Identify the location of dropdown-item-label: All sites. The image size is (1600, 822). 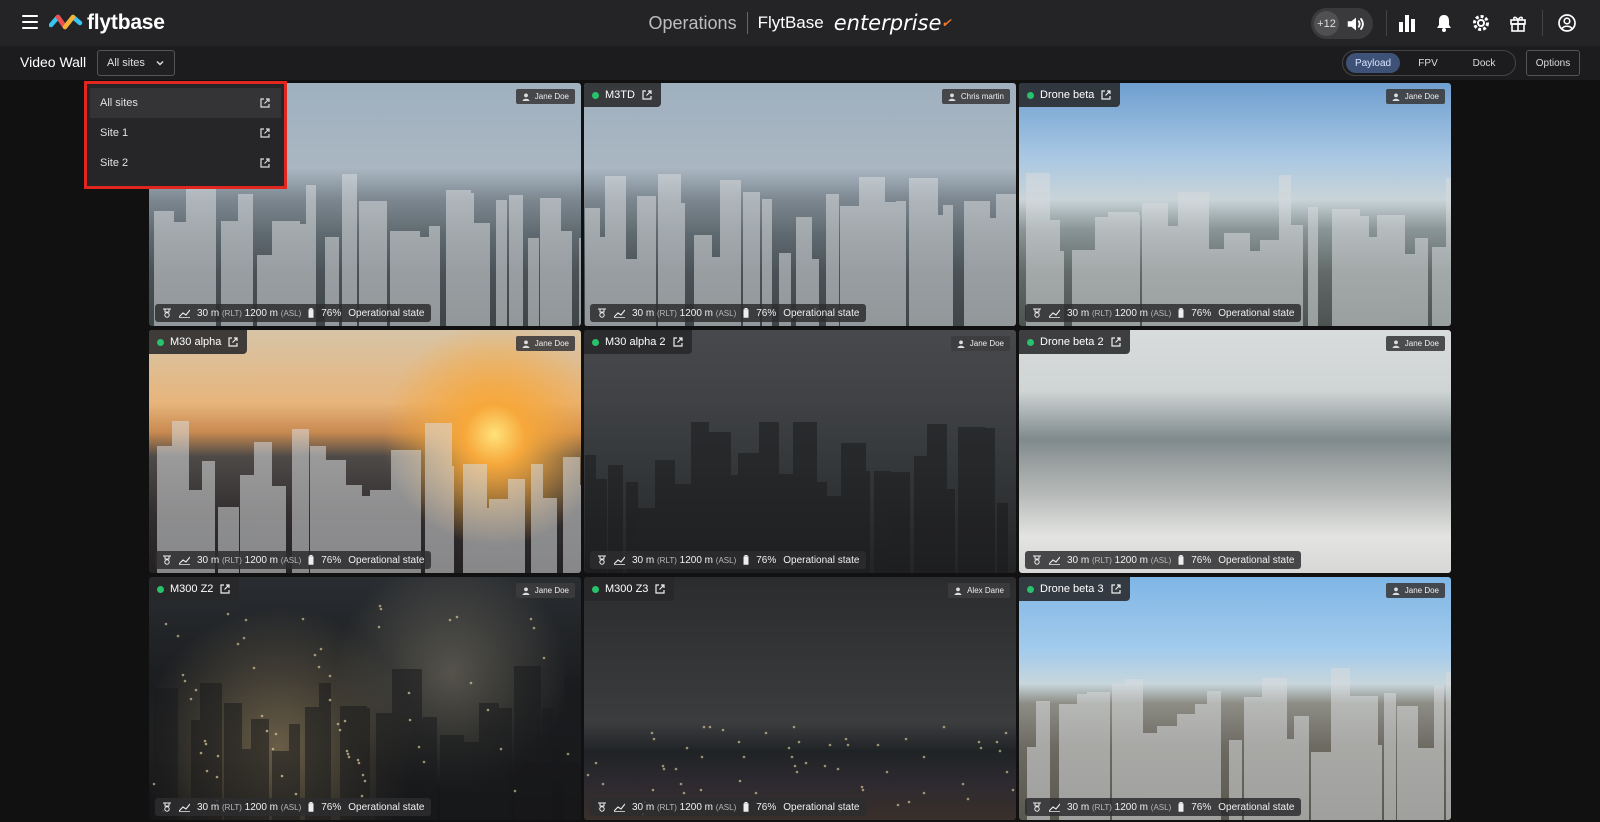
(119, 103).